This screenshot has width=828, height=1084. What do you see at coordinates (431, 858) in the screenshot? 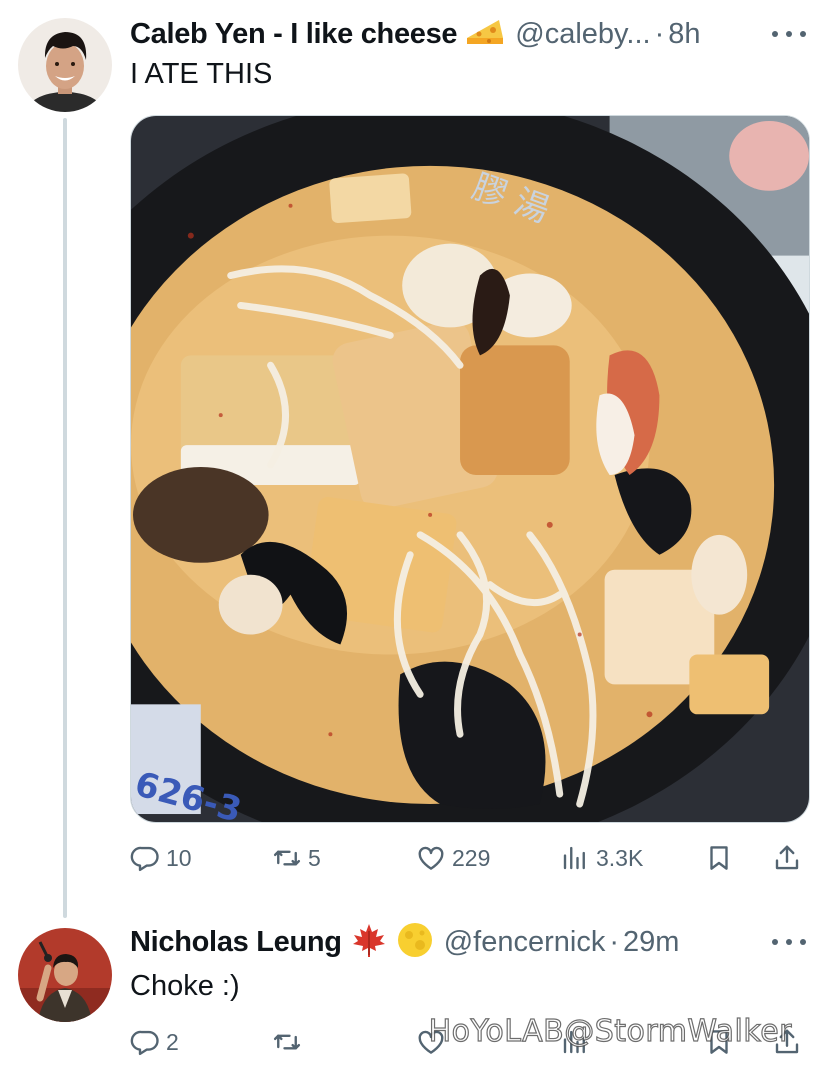
I see `heart-icon` at bounding box center [431, 858].